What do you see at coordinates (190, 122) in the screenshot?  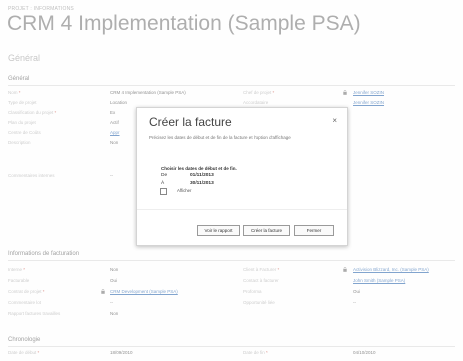 I see `dialog-title: Créer la facture` at bounding box center [190, 122].